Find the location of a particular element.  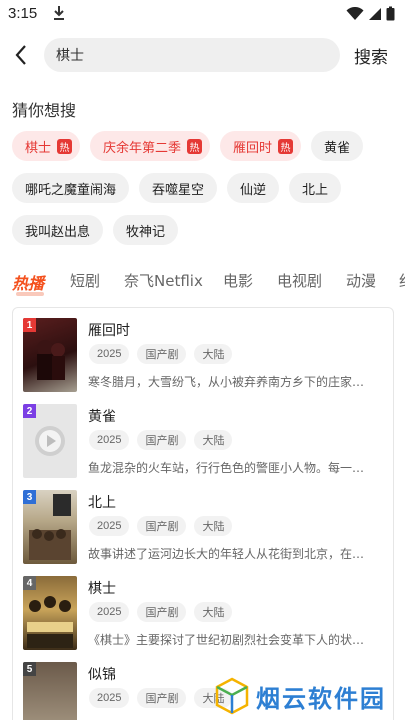

search-input is located at coordinates (191, 55).